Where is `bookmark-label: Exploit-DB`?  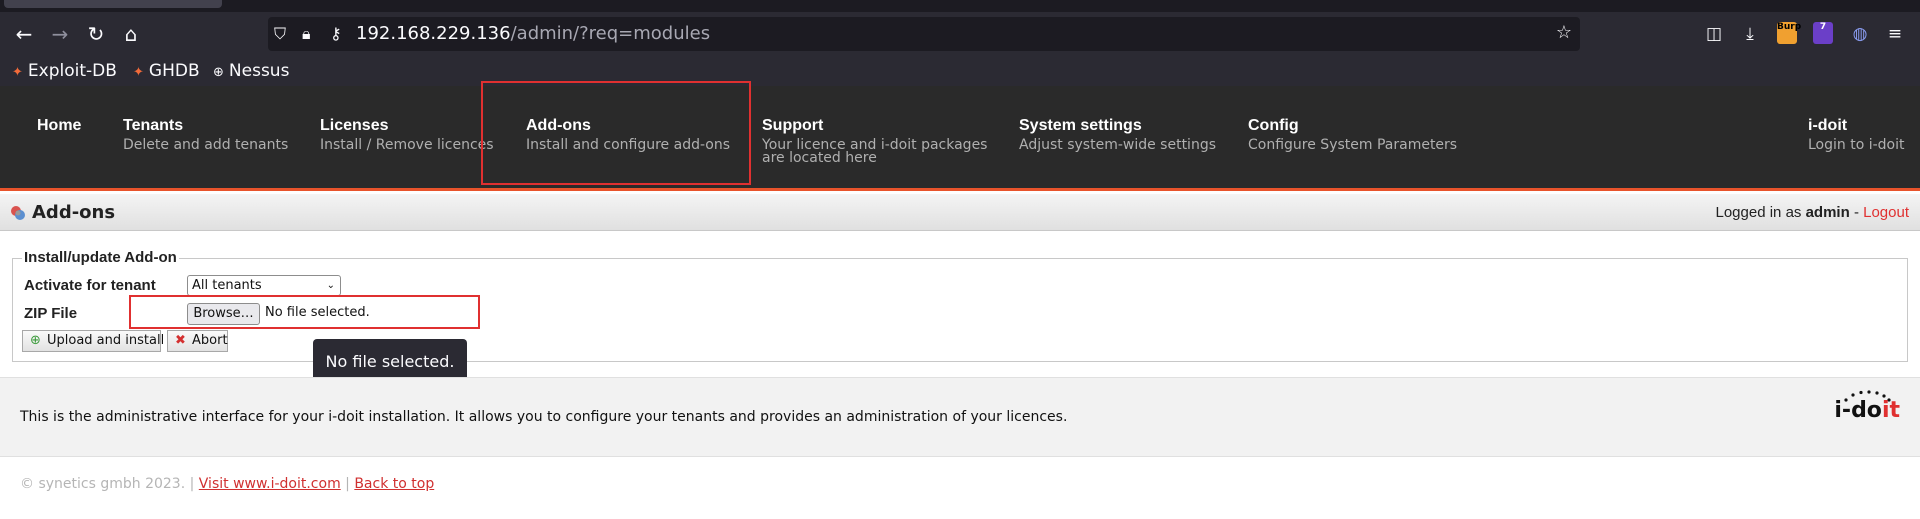 bookmark-label: Exploit-DB is located at coordinates (72, 71).